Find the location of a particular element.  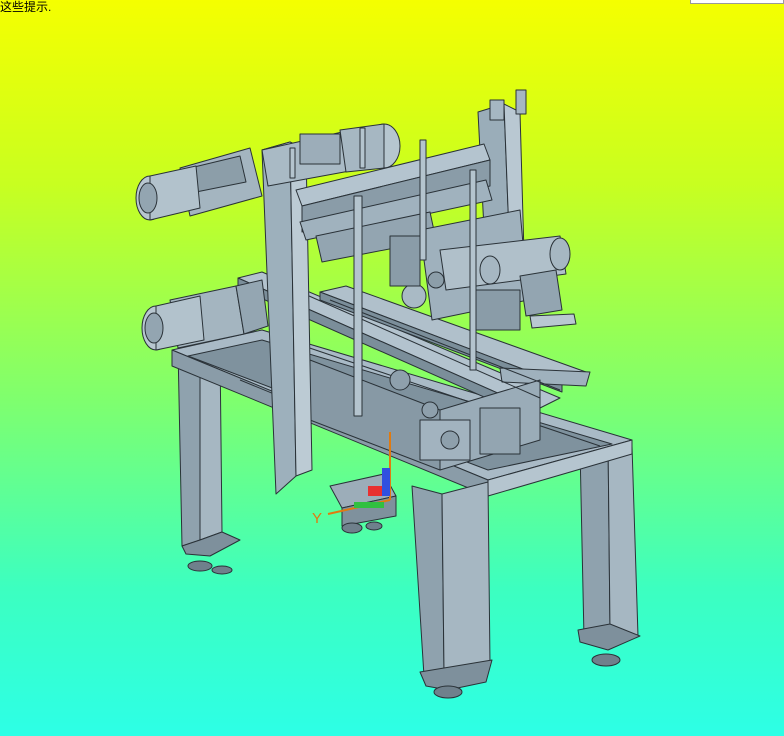

front-center-leg is located at coordinates (452, 590).